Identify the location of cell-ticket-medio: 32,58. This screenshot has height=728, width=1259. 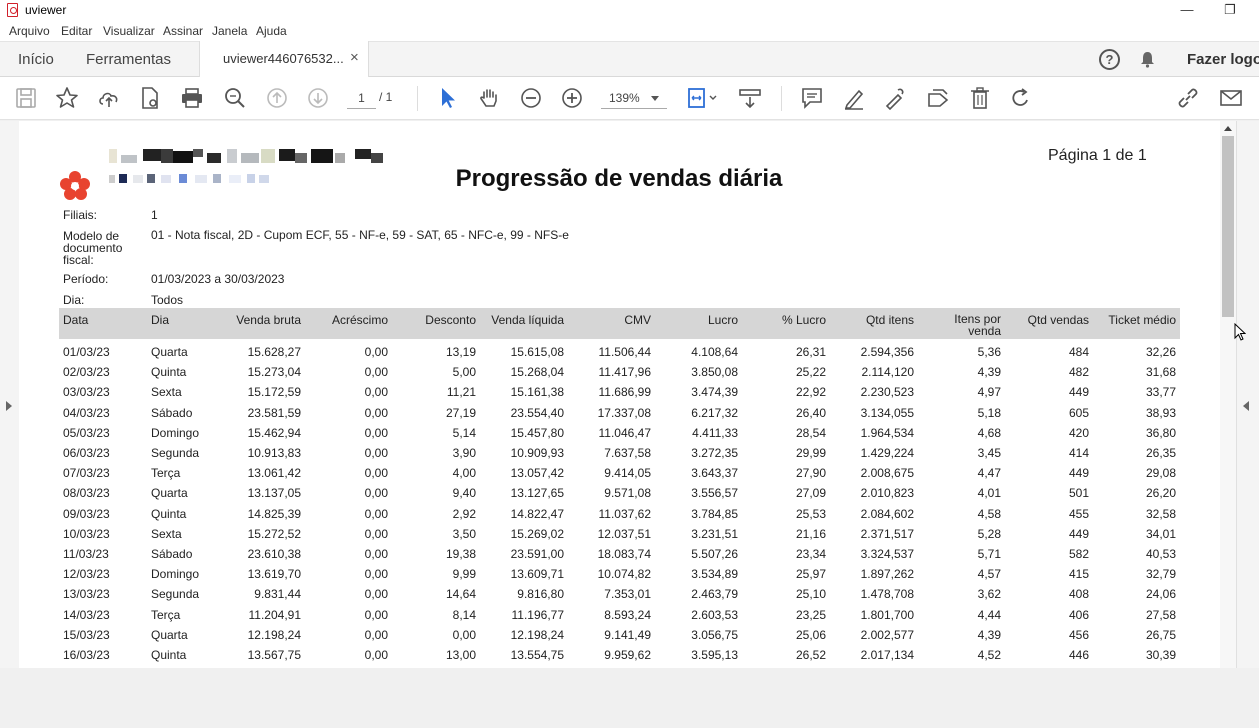
(1160, 513).